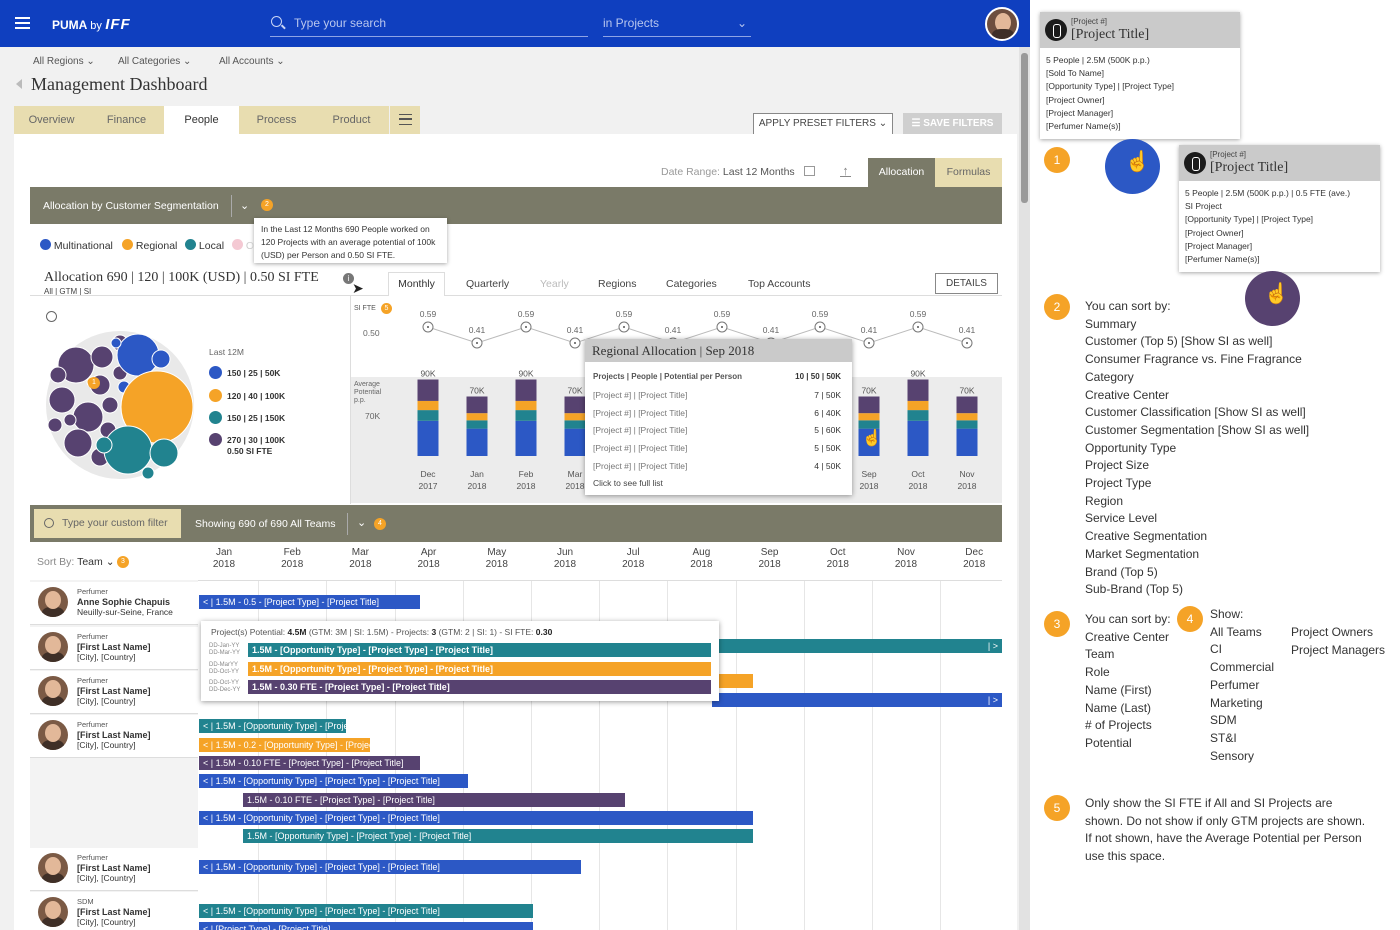 This screenshot has width=1400, height=930. I want to click on scope-select: in Projects ⌄, so click(677, 26).